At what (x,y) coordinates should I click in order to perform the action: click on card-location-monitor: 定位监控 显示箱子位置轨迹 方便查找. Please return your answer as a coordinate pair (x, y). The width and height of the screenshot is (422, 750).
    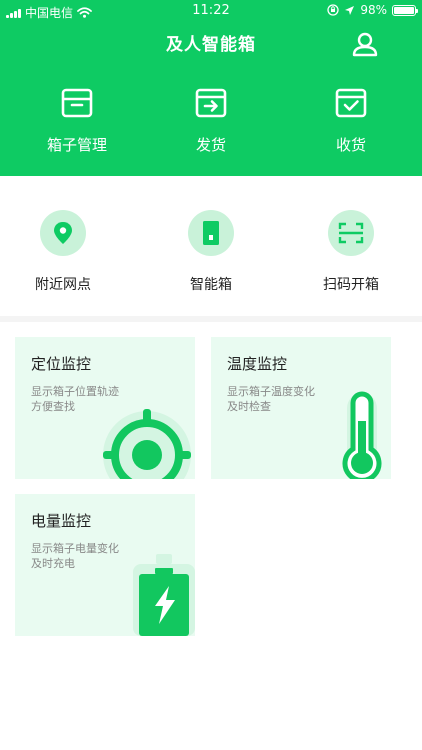
    Looking at the image, I should click on (105, 408).